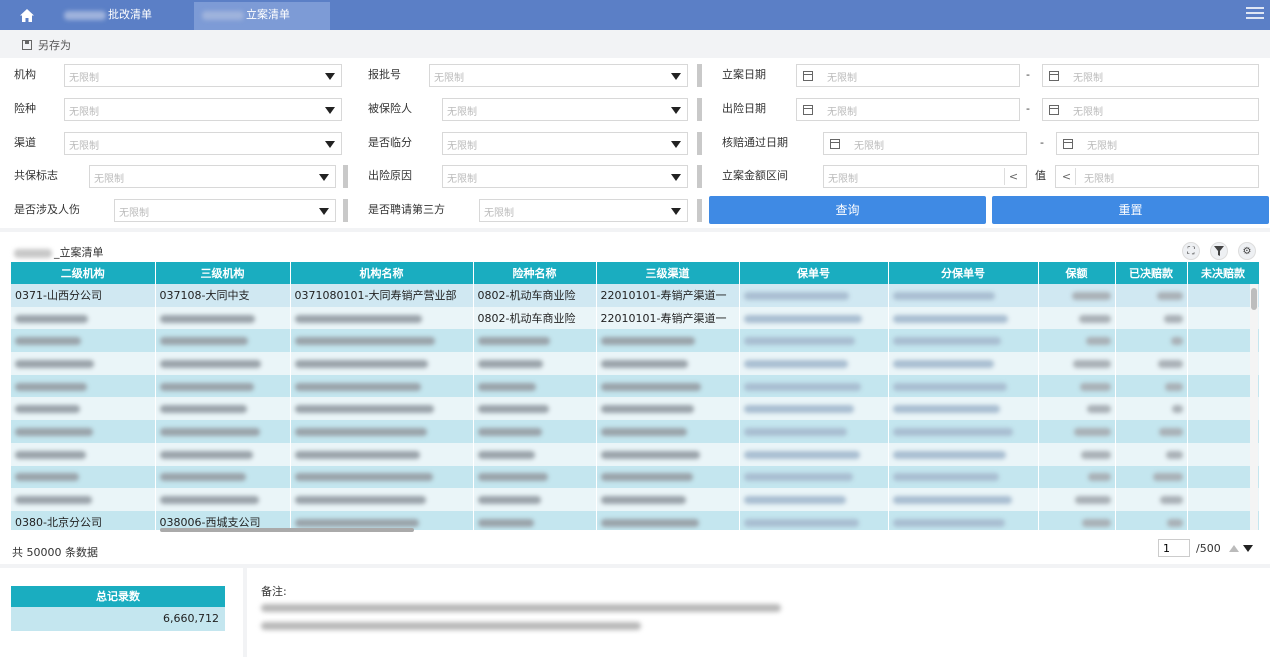 This screenshot has height=657, width=1270. Describe the element at coordinates (287, 530) in the screenshot. I see `horizontal-scrollbar` at that location.